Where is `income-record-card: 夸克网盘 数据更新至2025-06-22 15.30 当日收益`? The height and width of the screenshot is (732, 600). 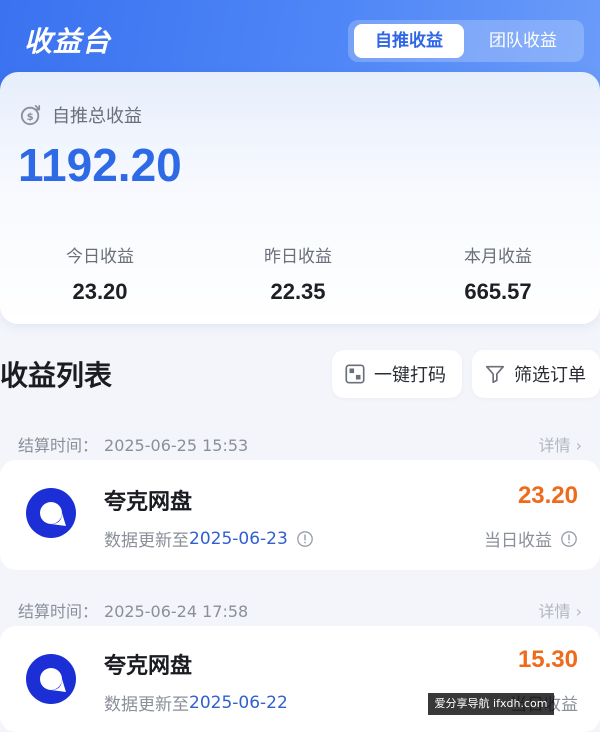
income-record-card: 夸克网盘 数据更新至2025-06-22 15.30 当日收益 is located at coordinates (300, 679).